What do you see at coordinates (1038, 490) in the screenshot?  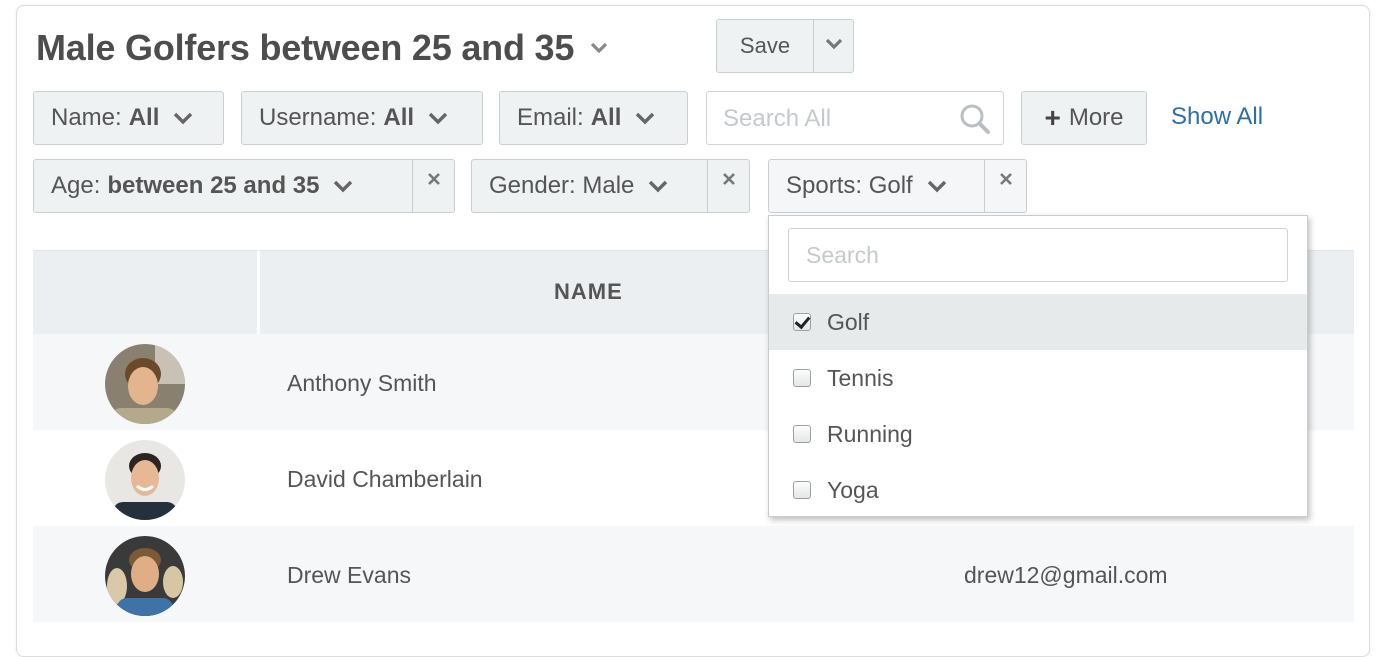 I see `dropdown-option-yoga: Yoga` at bounding box center [1038, 490].